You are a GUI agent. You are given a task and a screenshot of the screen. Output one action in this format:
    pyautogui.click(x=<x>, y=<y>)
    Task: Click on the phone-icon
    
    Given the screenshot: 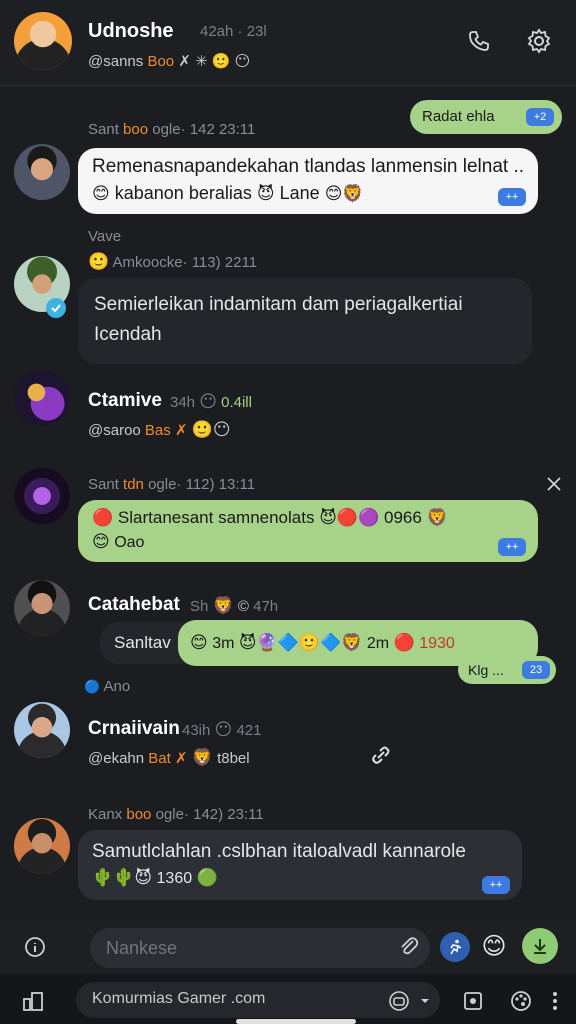 What is the action you would take?
    pyautogui.click(x=479, y=41)
    